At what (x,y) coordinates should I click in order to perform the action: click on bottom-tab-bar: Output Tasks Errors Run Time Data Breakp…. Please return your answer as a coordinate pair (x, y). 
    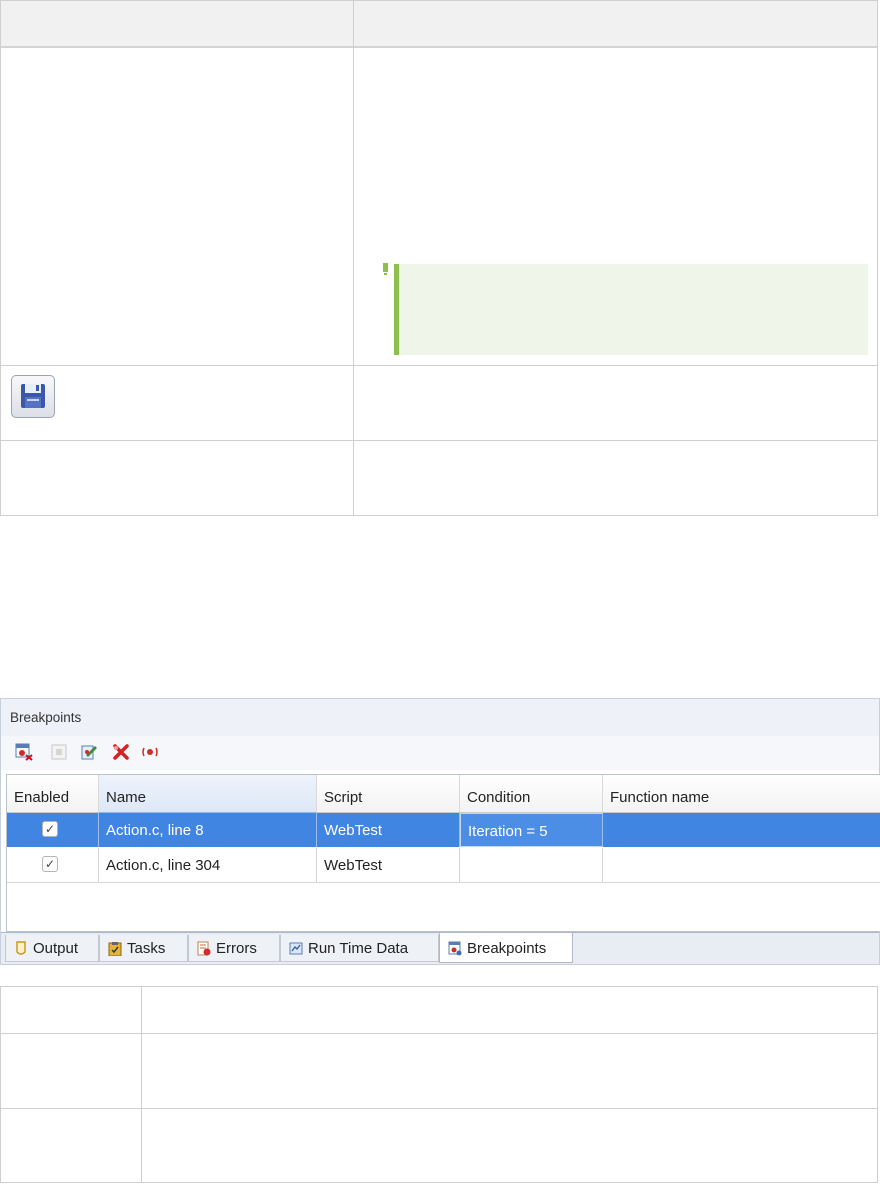
    Looking at the image, I should click on (440, 948).